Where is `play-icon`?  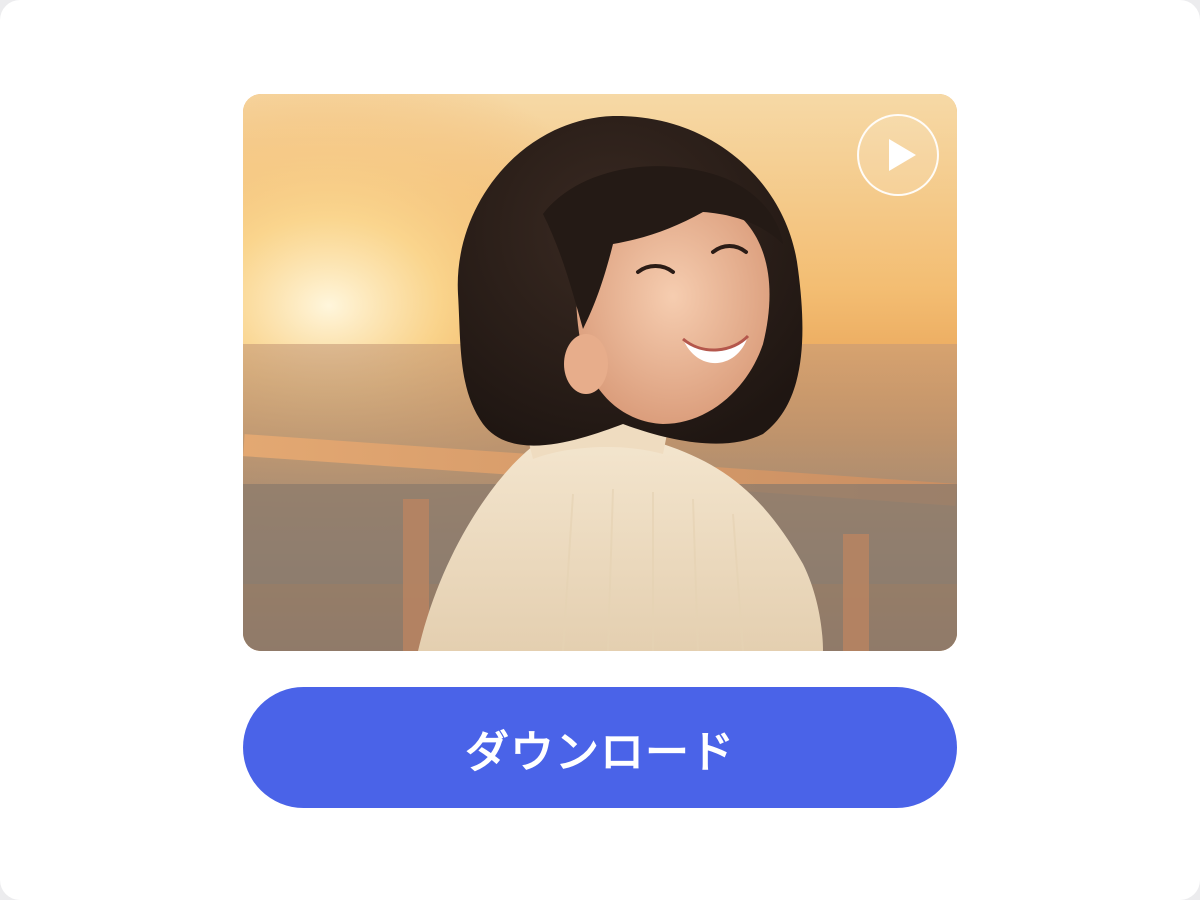 play-icon is located at coordinates (902, 155).